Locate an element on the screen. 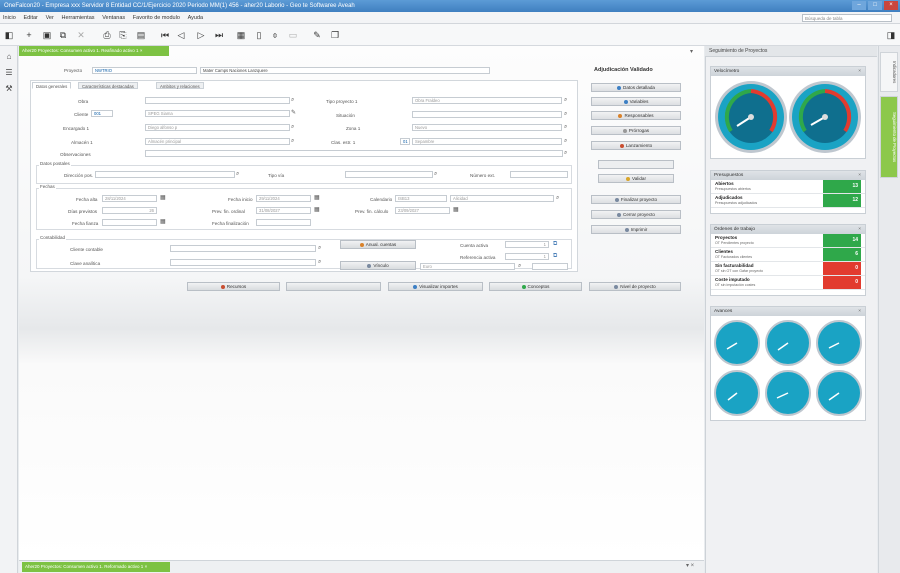 Image resolution: width=900 pixels, height=573 pixels. pin-icon: ▾ is located at coordinates (691, 51).